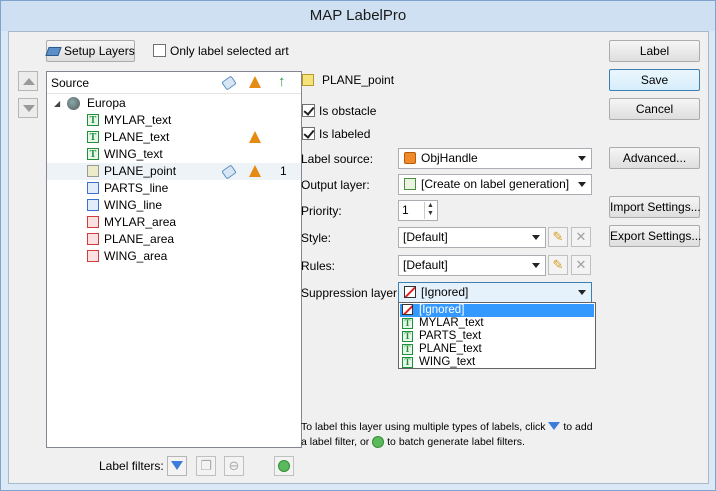  What do you see at coordinates (174, 120) in the screenshot?
I see `tree-item: T MYLAR_text` at bounding box center [174, 120].